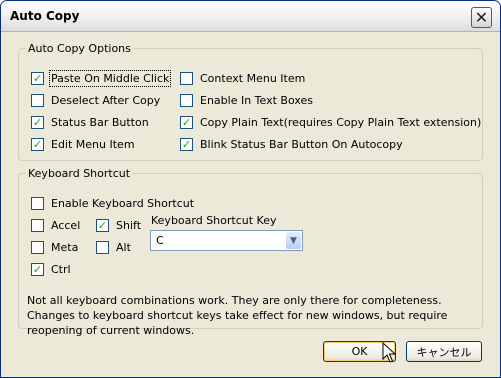  What do you see at coordinates (111, 330) in the screenshot?
I see `help-line: reopening of current windows.` at bounding box center [111, 330].